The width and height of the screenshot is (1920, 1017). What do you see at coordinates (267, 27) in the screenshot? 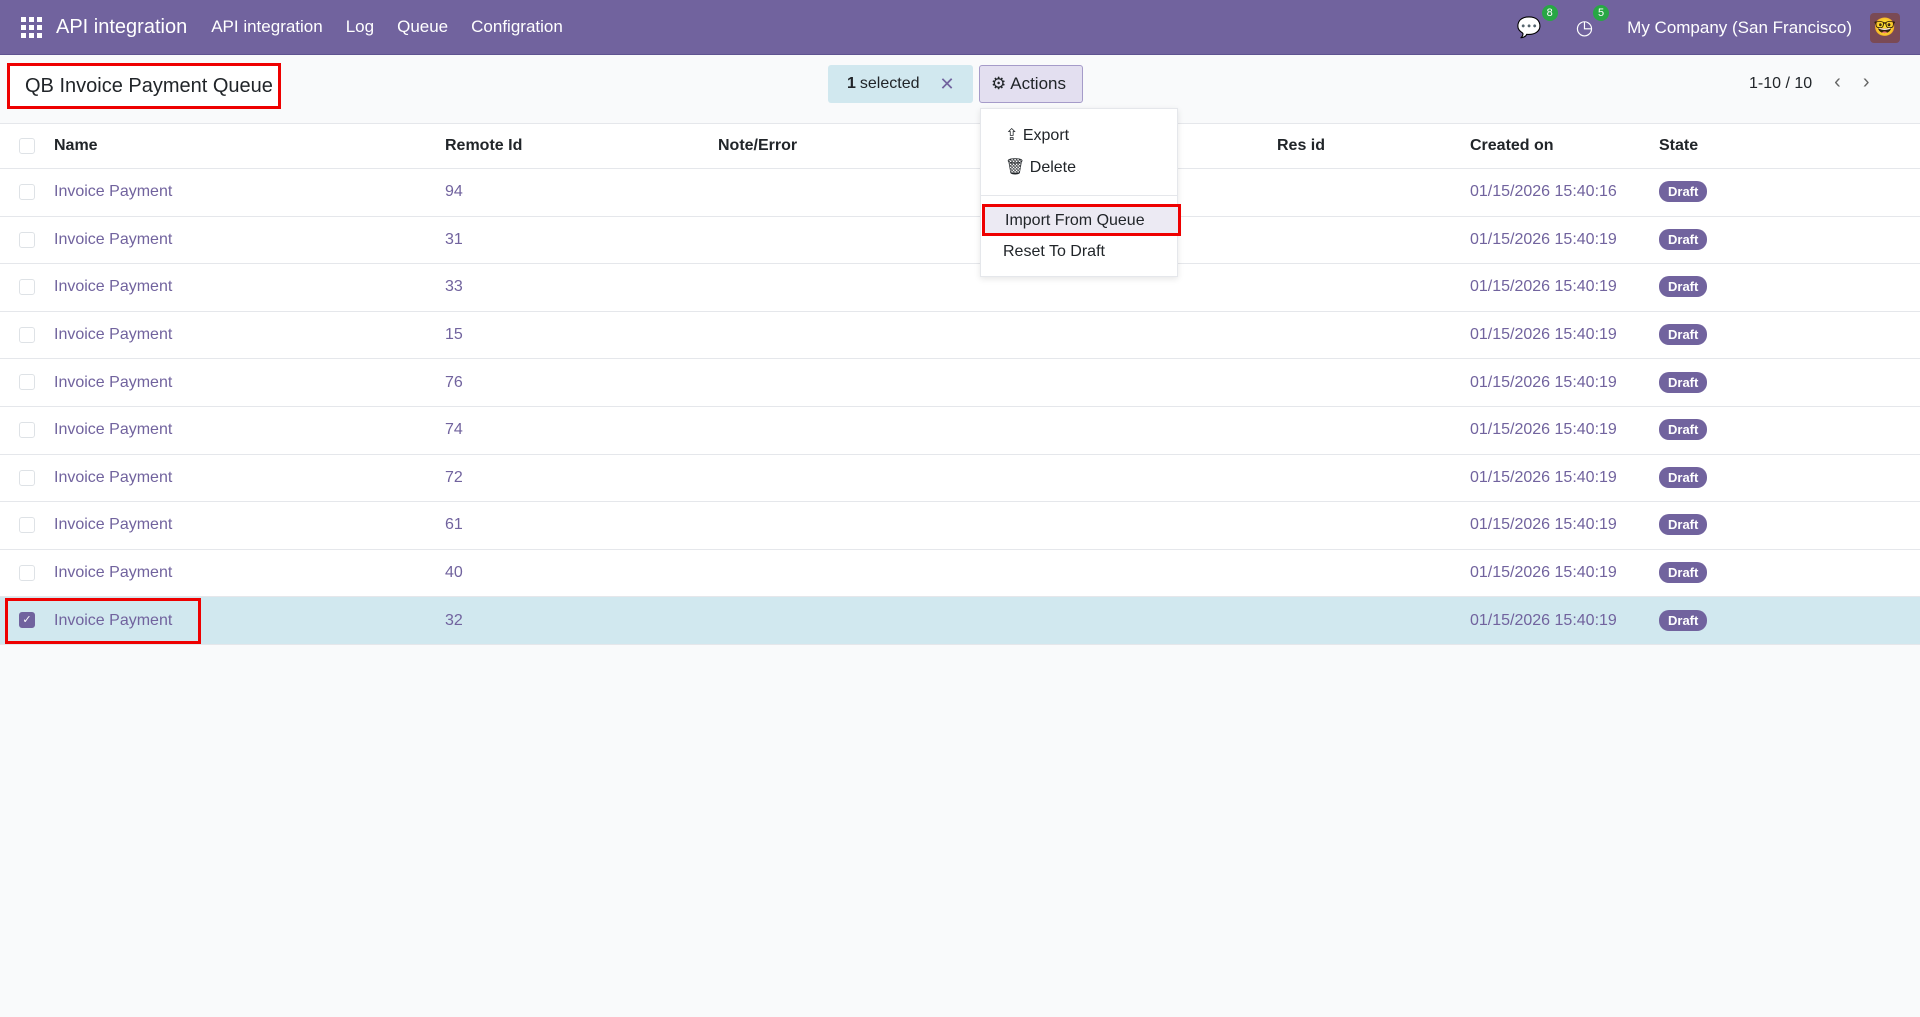
I see `menu-api-integration: API integration` at bounding box center [267, 27].